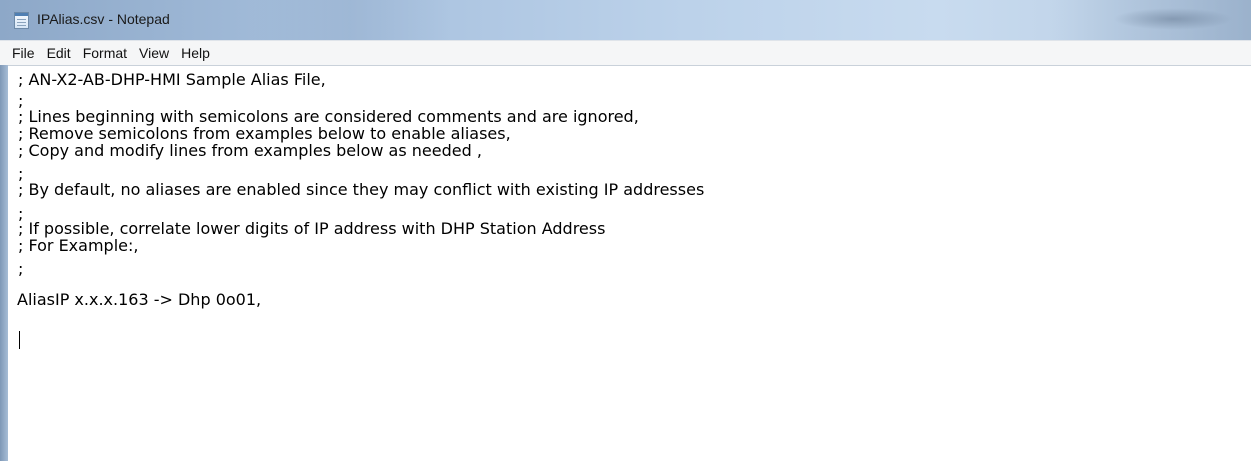  I want to click on editor-line: AliasIP x.x.x.163 -> Dhp 0o01,, so click(139, 299).